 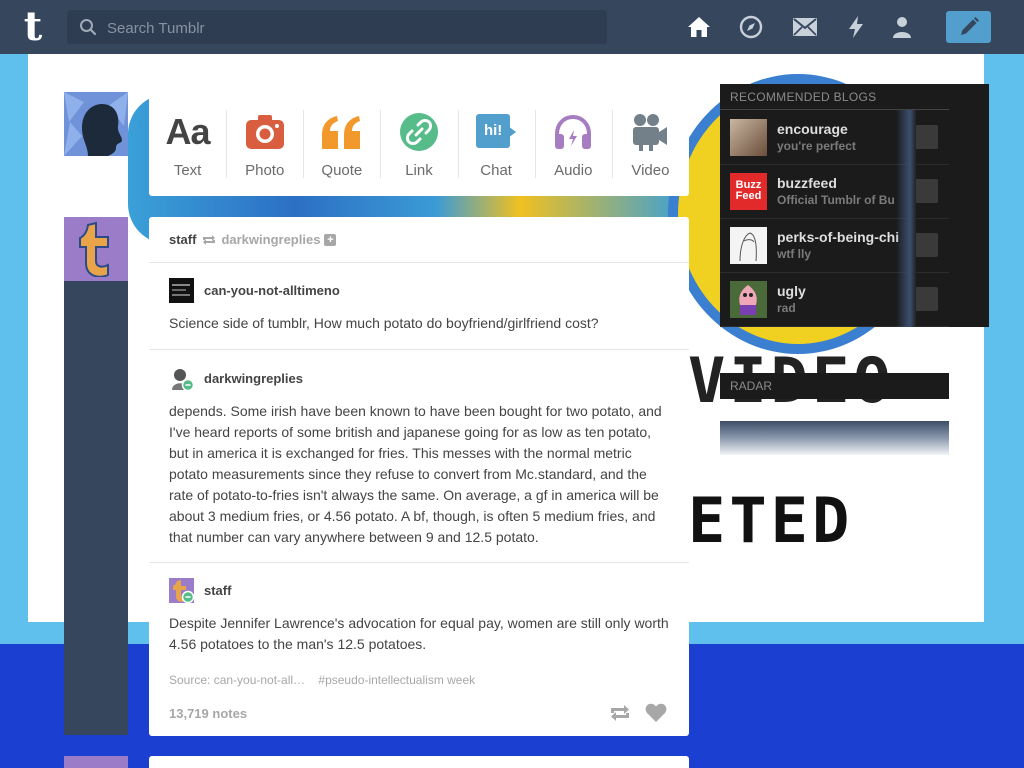 I want to click on entry-username: staff, so click(x=217, y=590).